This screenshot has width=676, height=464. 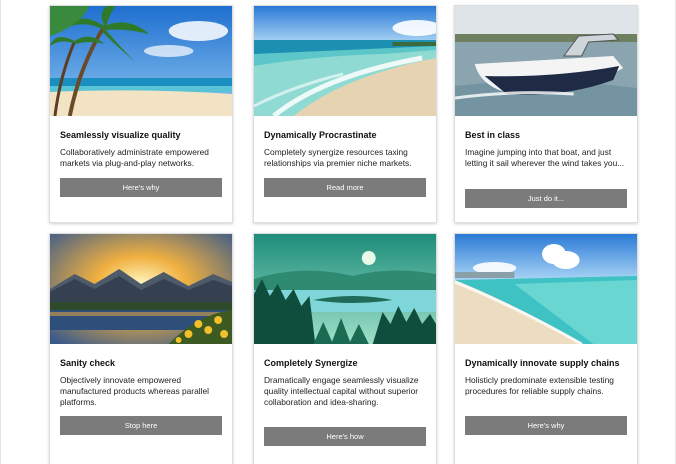 What do you see at coordinates (320, 135) in the screenshot?
I see `card-title: Dynamically Procrastinate` at bounding box center [320, 135].